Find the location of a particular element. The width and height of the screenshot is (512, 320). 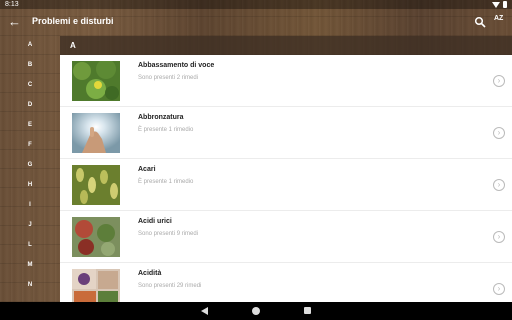

sort-az-icon: AZ is located at coordinates (498, 19).